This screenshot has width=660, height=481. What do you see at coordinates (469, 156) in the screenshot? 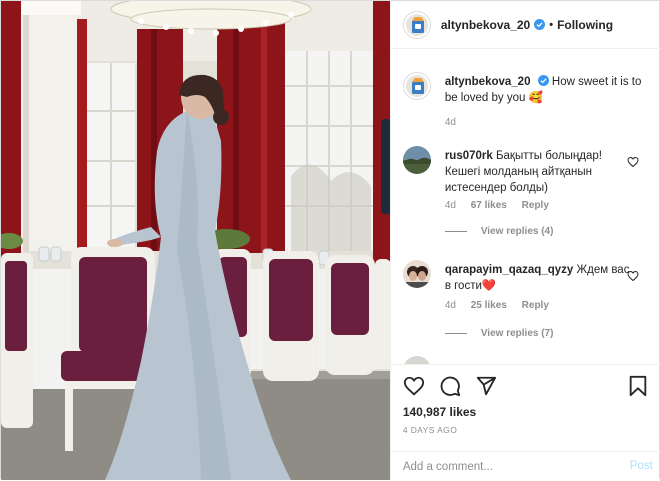
I see `comment-username: rus070rk` at bounding box center [469, 156].